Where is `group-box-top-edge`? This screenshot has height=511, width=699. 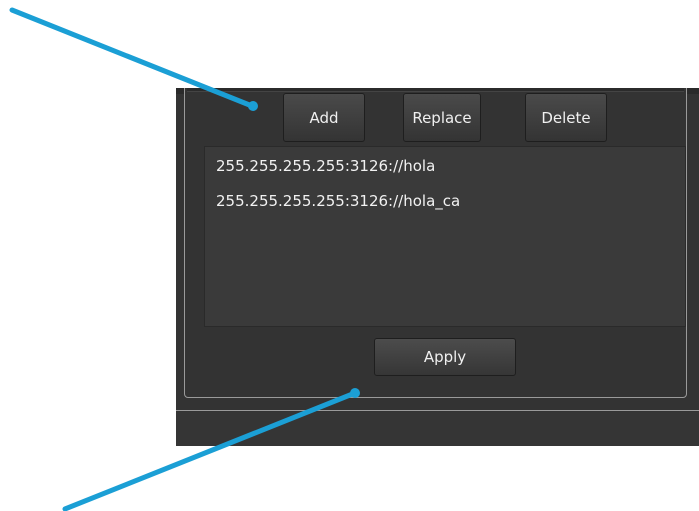
group-box-top-edge is located at coordinates (435, 90).